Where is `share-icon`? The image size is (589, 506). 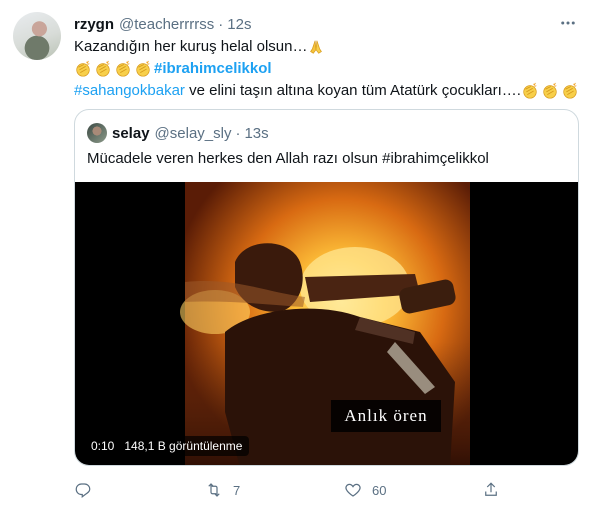 share-icon is located at coordinates (491, 490).